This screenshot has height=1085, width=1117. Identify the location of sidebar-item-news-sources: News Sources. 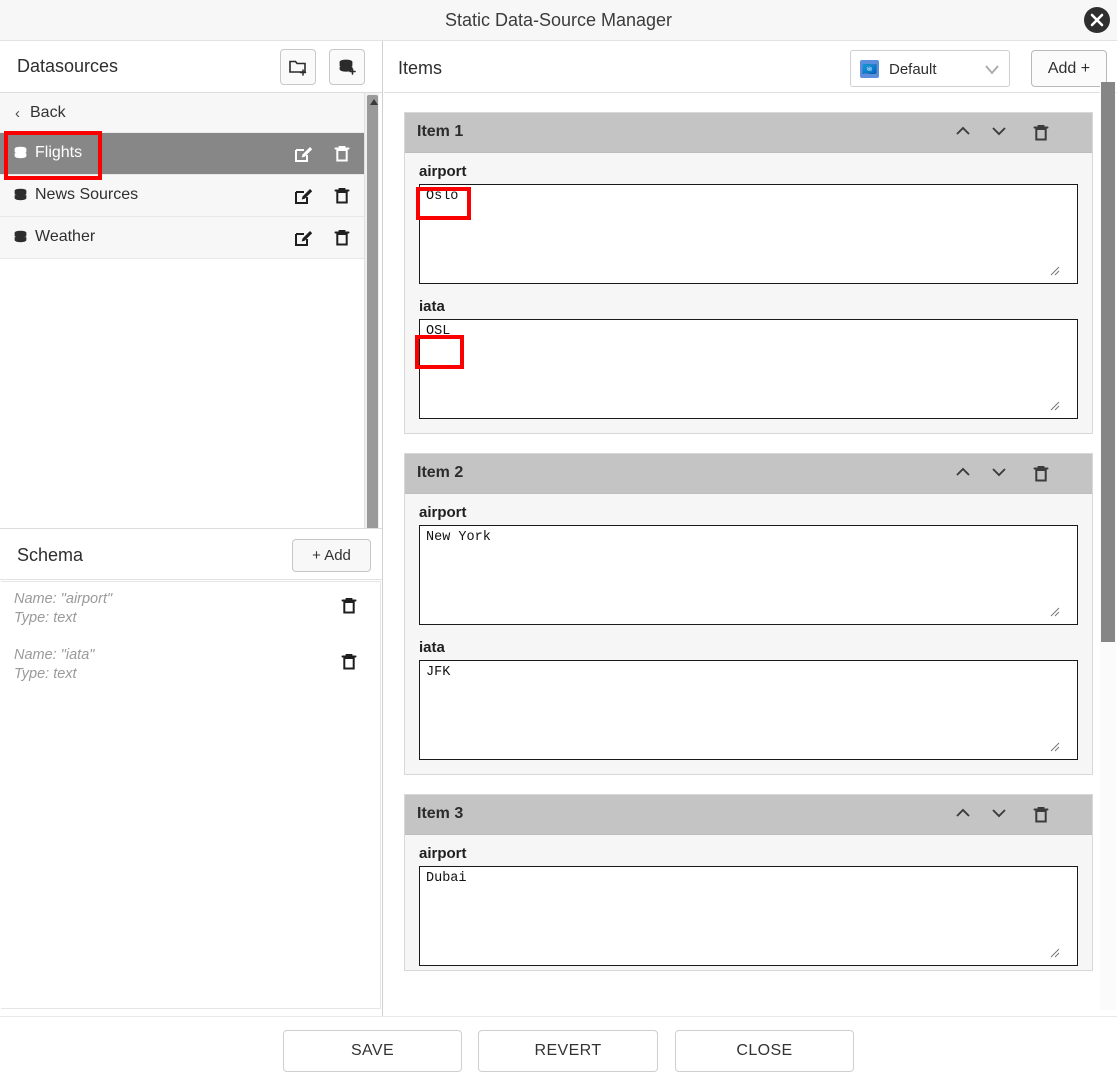
(185, 196).